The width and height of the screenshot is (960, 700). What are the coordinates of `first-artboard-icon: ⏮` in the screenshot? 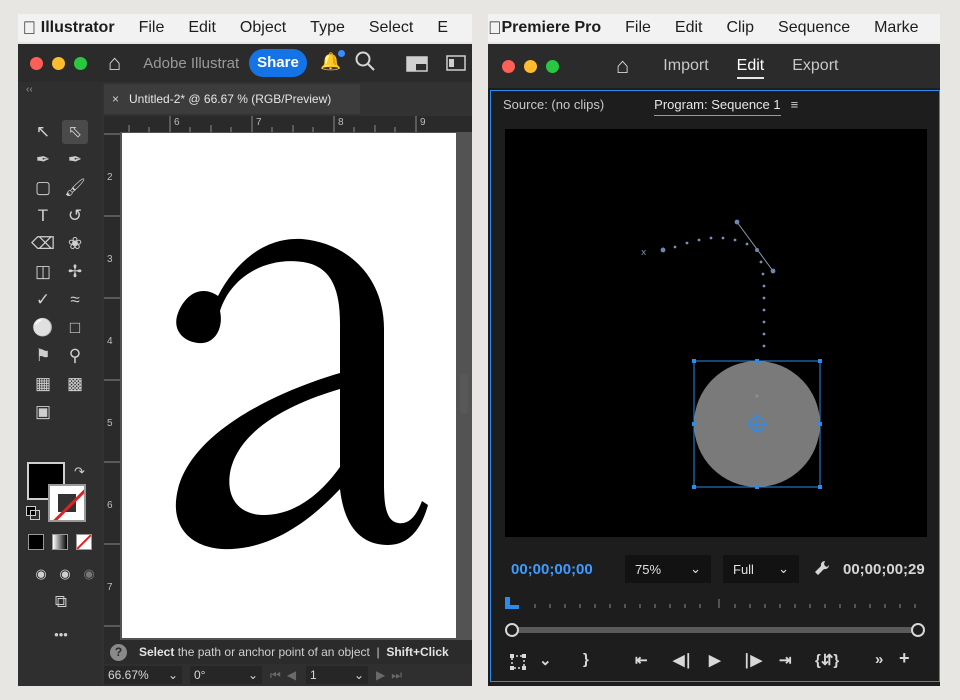 It's located at (275, 675).